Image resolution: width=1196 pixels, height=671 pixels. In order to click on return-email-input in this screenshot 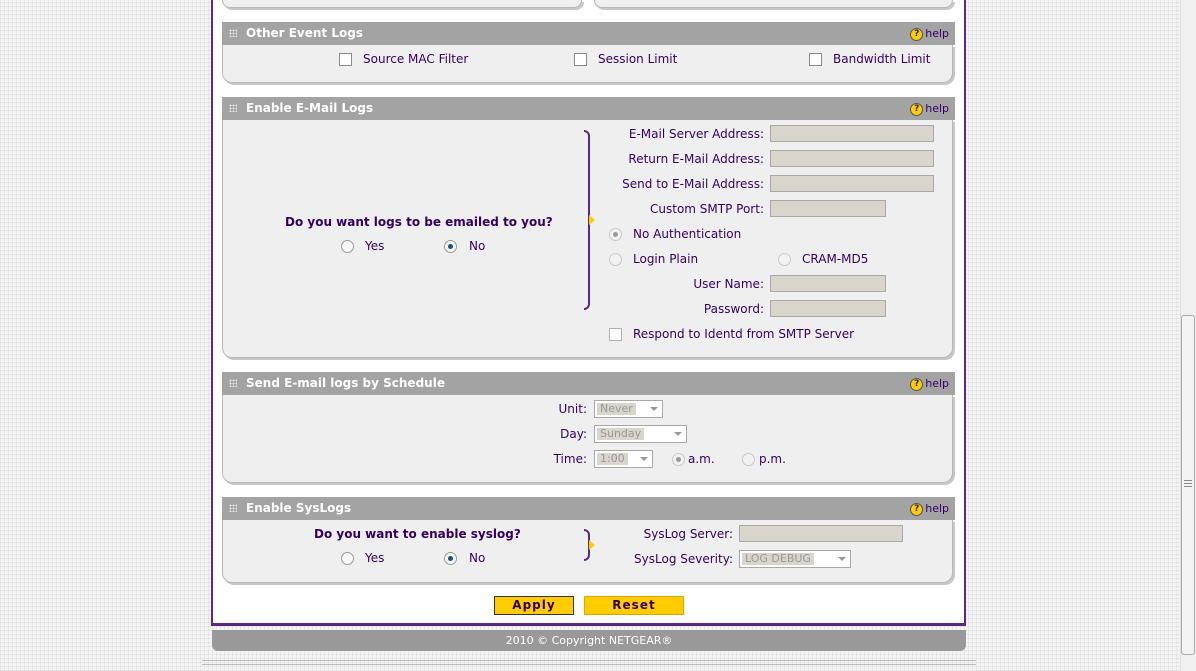, I will do `click(852, 158)`.